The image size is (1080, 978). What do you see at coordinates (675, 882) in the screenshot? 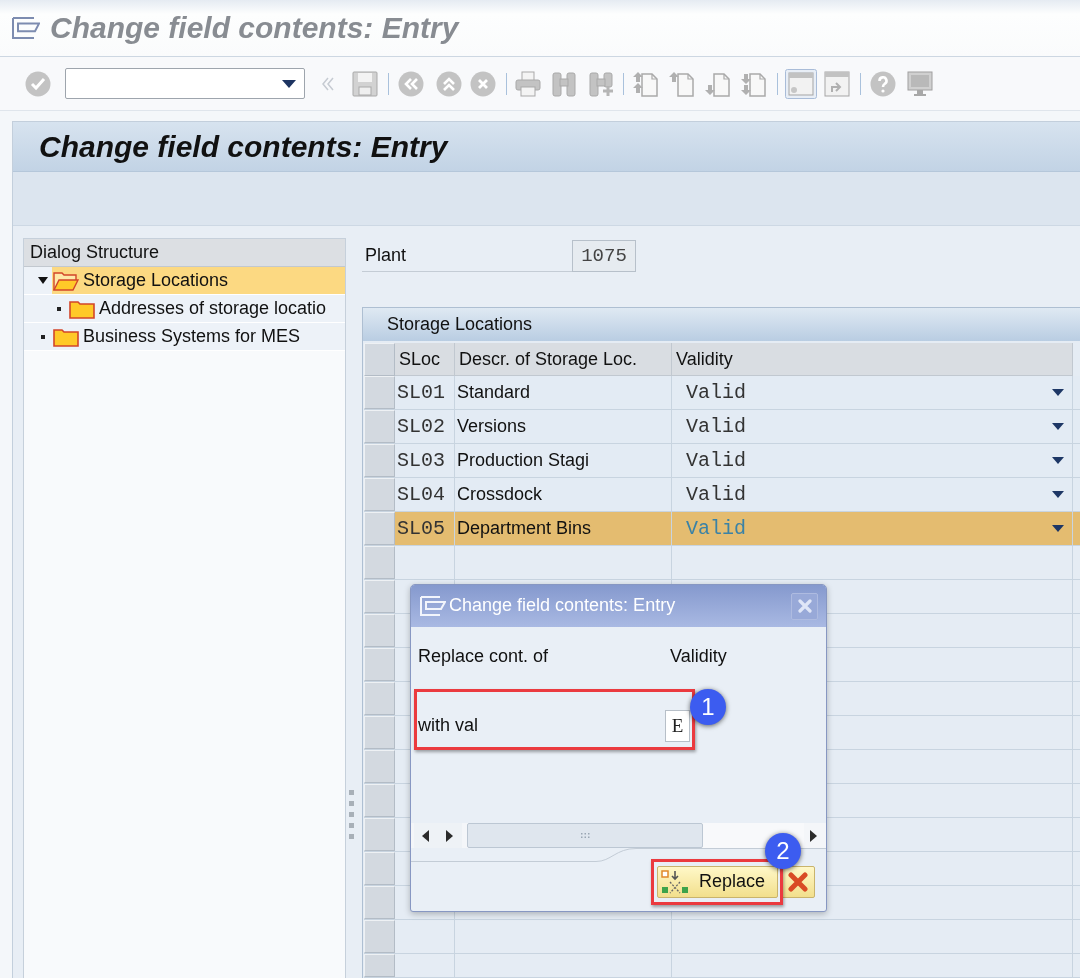
I see `replace-icon` at bounding box center [675, 882].